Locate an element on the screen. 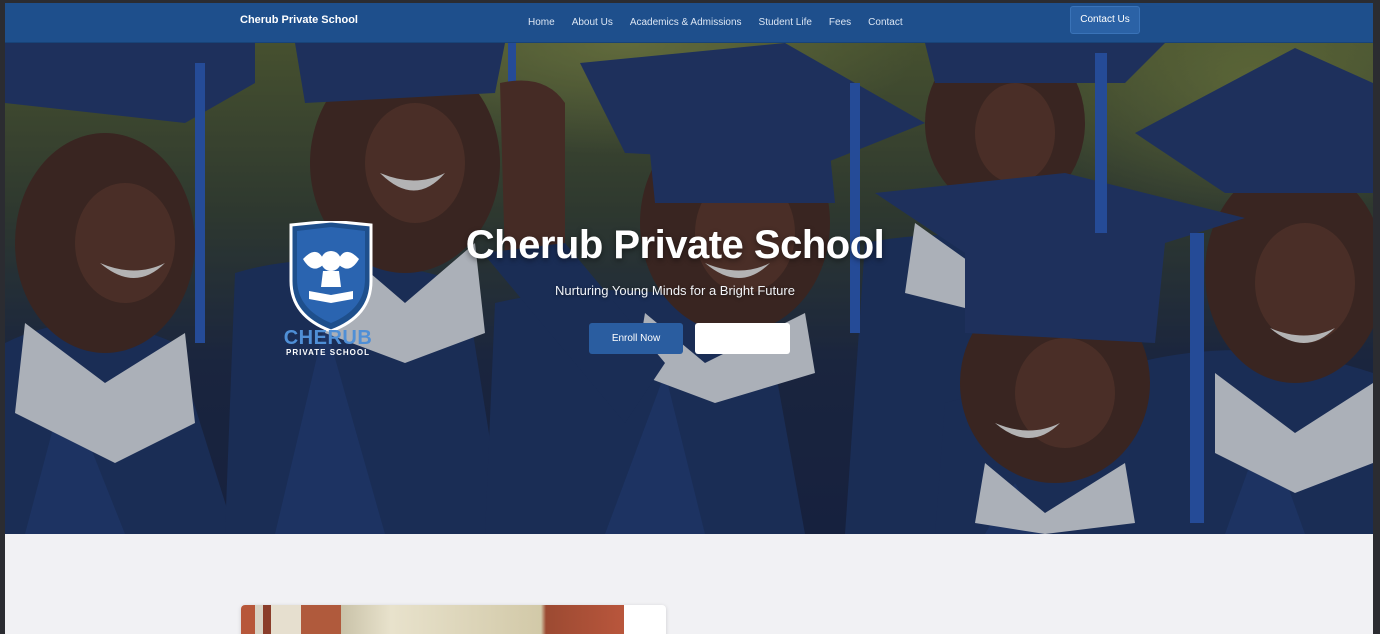  nav-link-contact: Contact is located at coordinates (885, 23).